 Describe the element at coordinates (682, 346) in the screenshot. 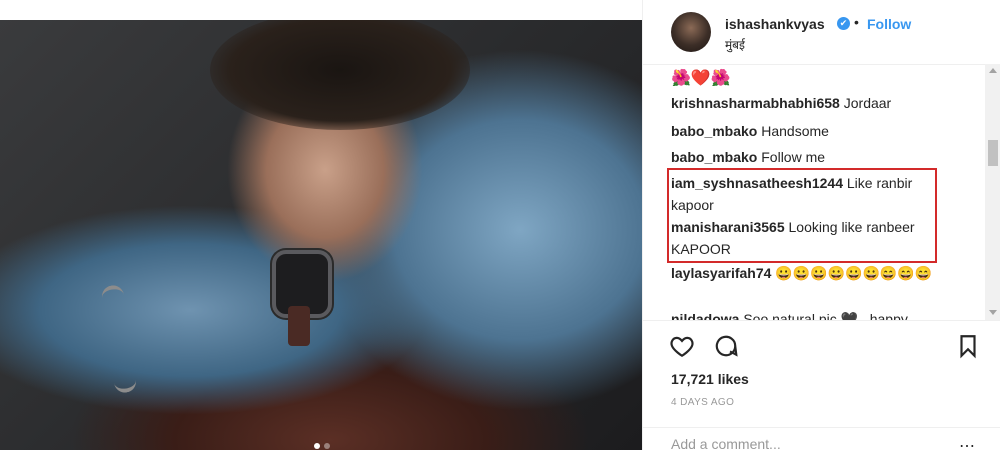

I see `heart-icon` at that location.